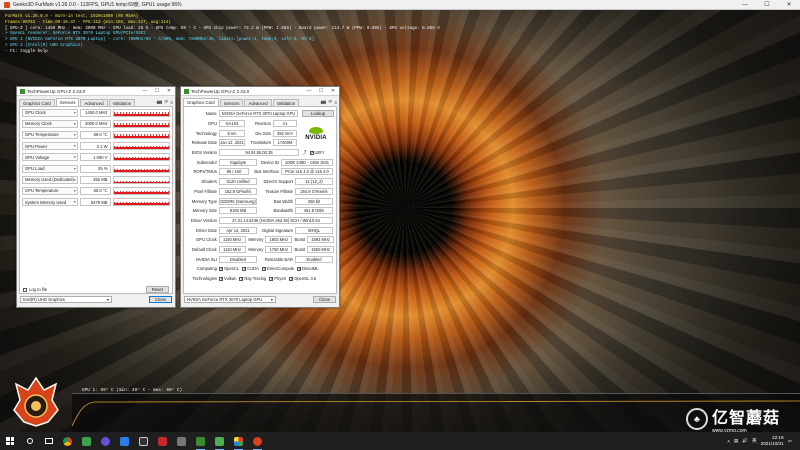 The height and width of the screenshot is (450, 800). Describe the element at coordinates (48, 441) in the screenshot. I see `task-view-icon` at that location.